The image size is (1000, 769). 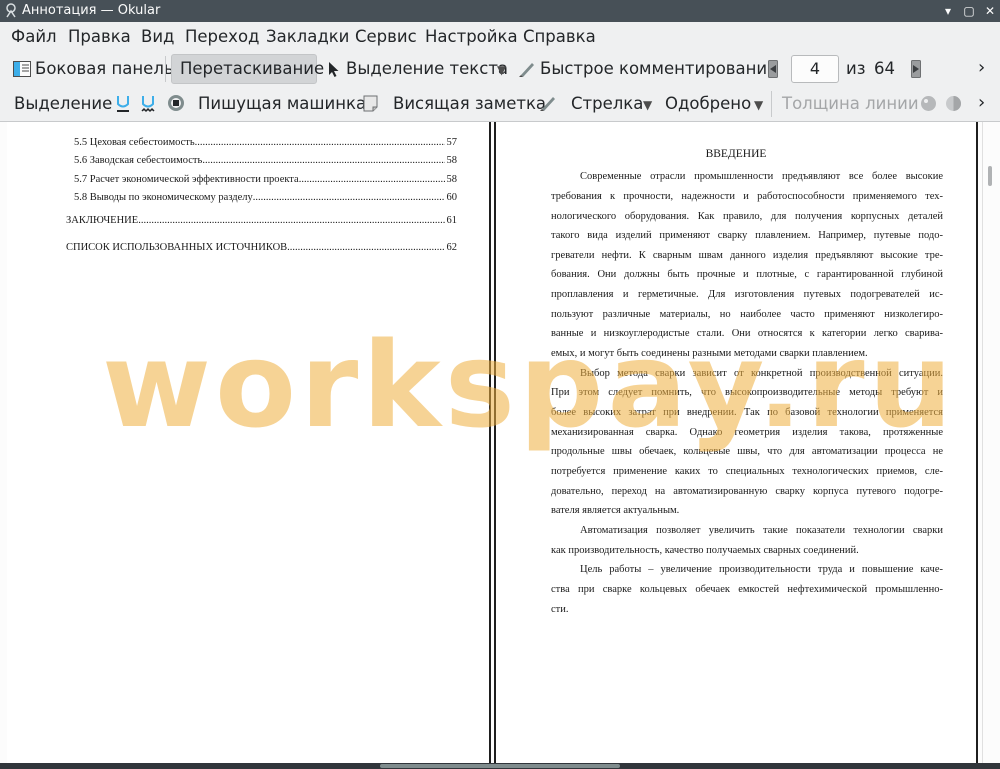 I want to click on sidebar-icon, so click(x=22, y=69).